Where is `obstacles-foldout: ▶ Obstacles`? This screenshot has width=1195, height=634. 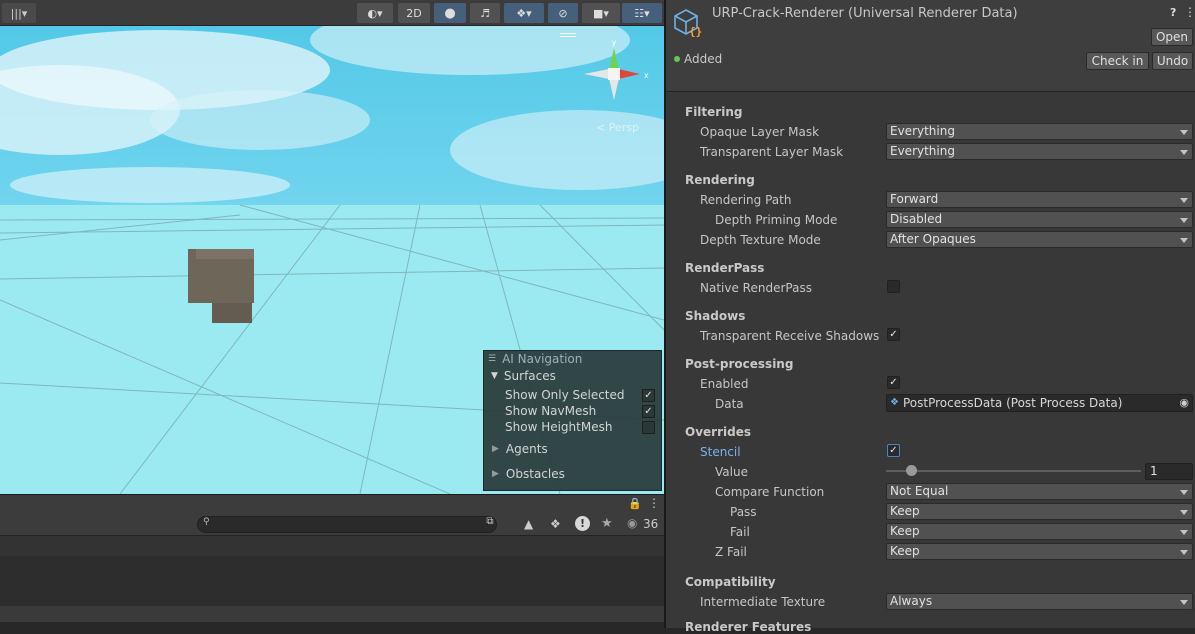
obstacles-foldout: ▶ Obstacles is located at coordinates (528, 474).